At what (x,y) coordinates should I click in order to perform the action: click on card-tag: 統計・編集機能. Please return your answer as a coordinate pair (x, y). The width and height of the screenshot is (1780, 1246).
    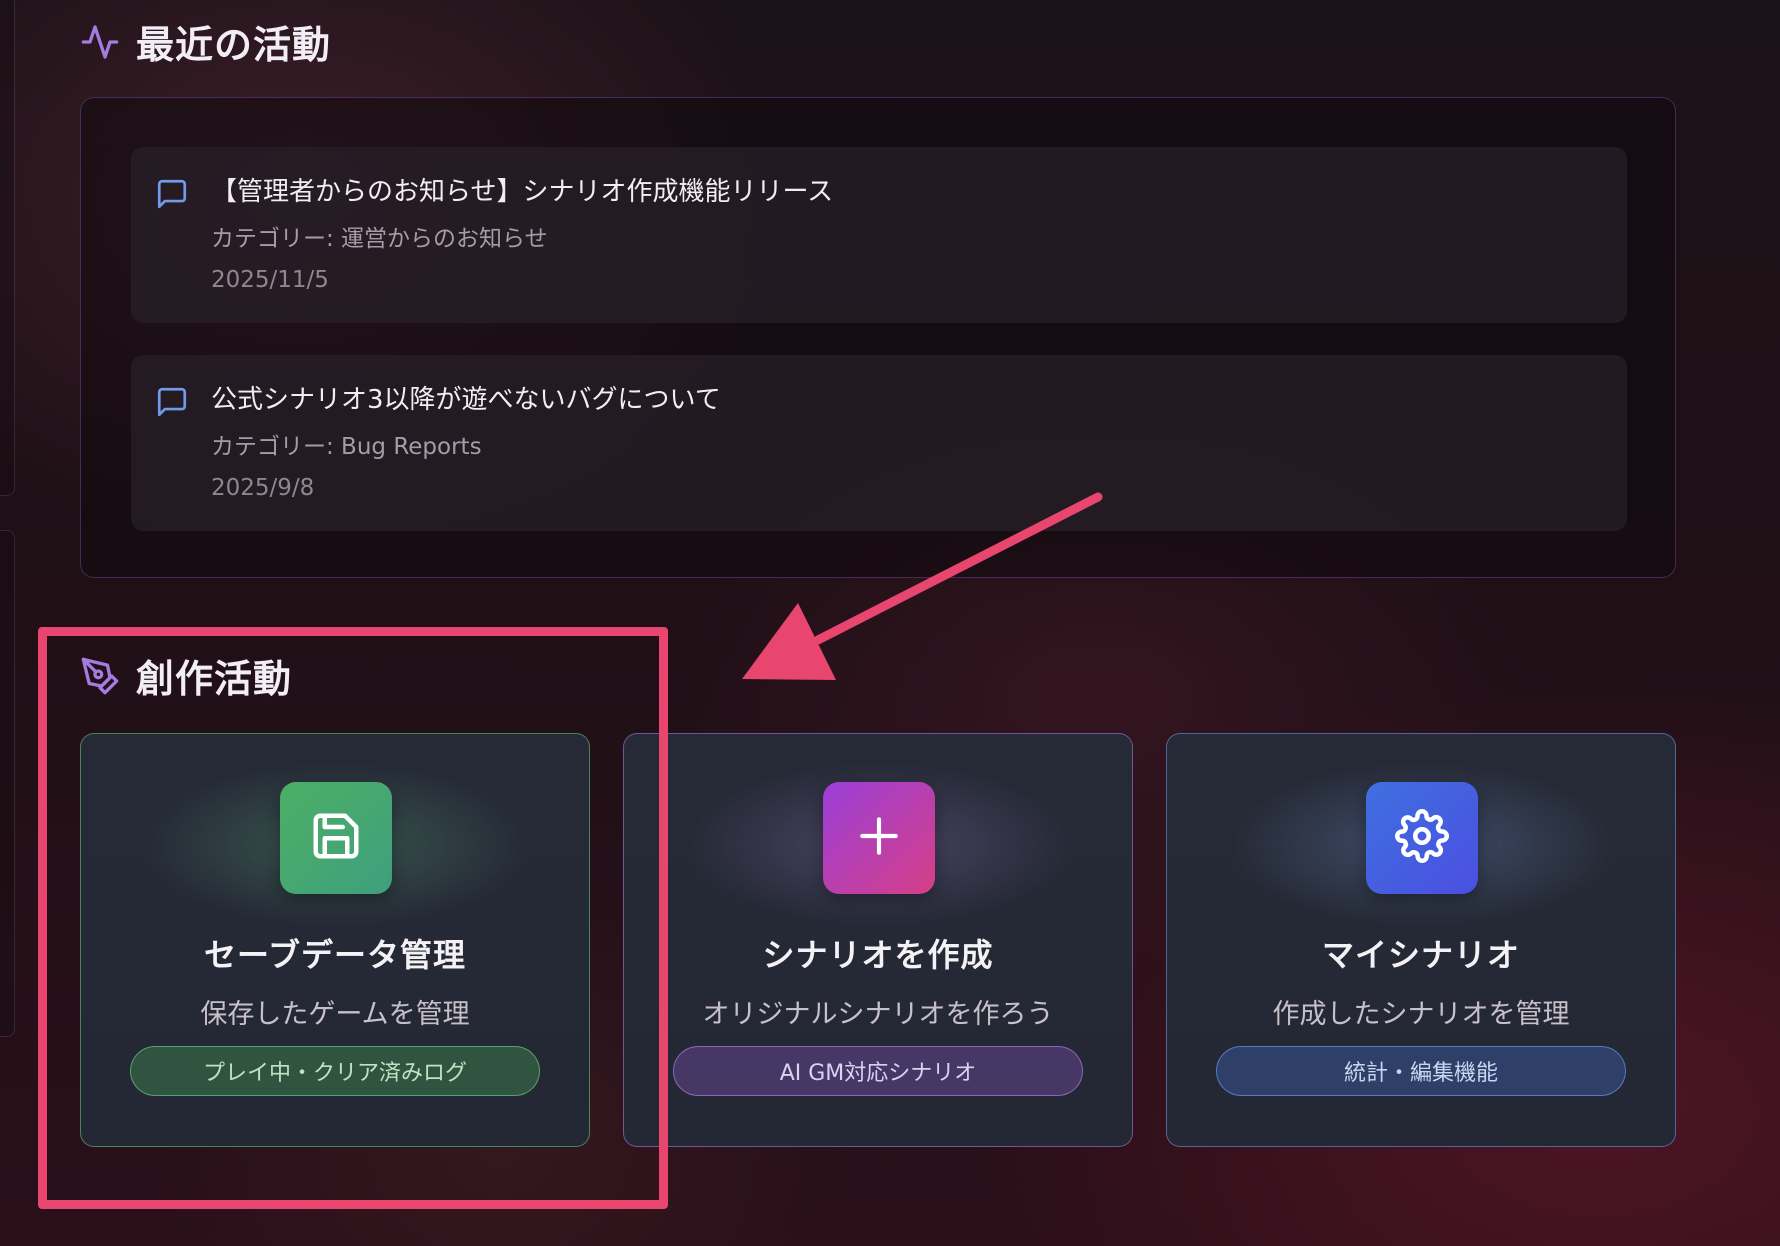
    Looking at the image, I should click on (1421, 1071).